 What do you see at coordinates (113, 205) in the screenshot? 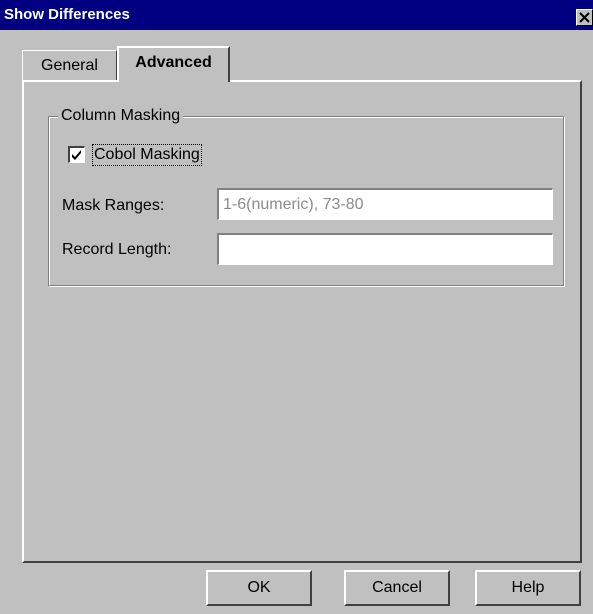
I see `mask-ranges-label: Mask Ranges:` at bounding box center [113, 205].